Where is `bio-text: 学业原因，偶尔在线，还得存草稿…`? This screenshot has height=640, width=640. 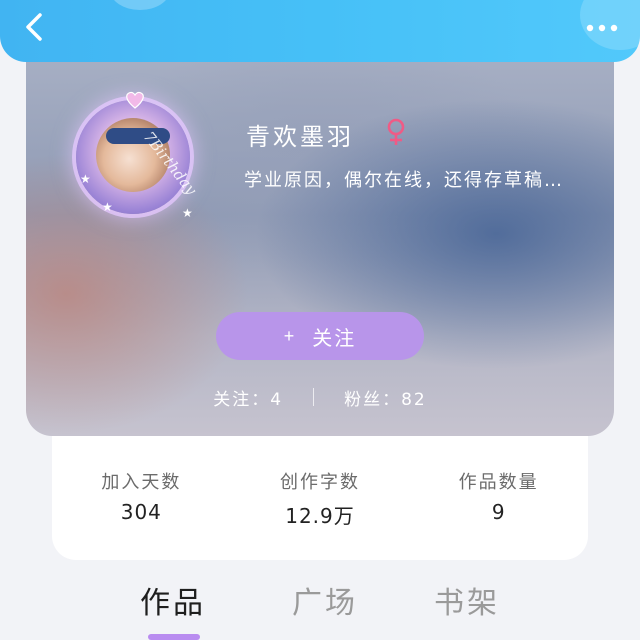
bio-text: 学业原因，偶尔在线，还得存草稿… is located at coordinates (404, 180).